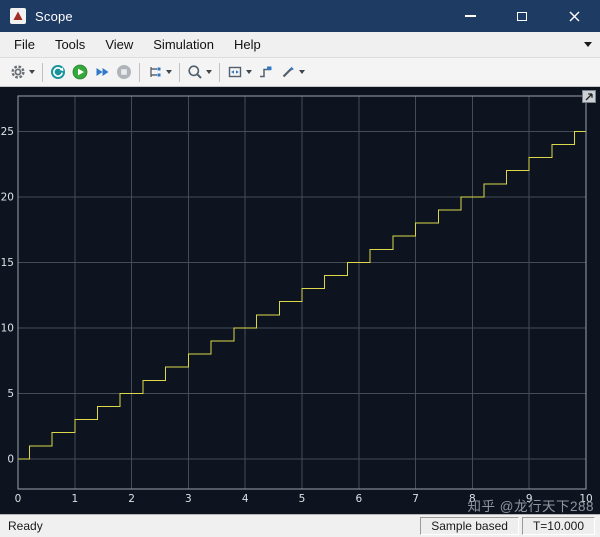 The image size is (600, 537). What do you see at coordinates (7, 197) in the screenshot?
I see `svg-text: 20` at bounding box center [7, 197].